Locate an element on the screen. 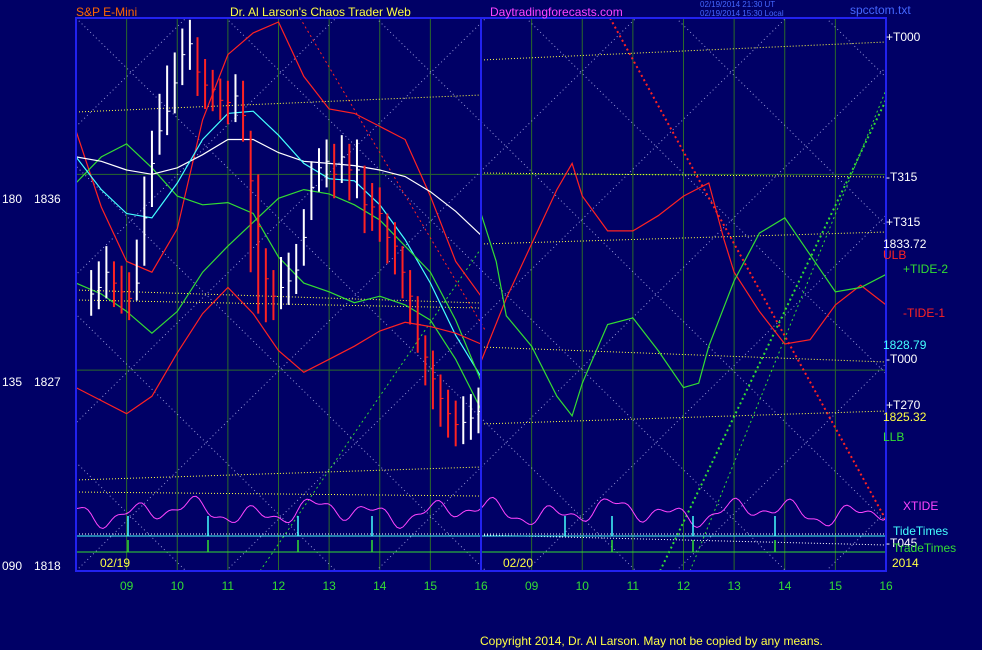 This screenshot has width=982, height=650. right-label: XTIDE is located at coordinates (920, 506).